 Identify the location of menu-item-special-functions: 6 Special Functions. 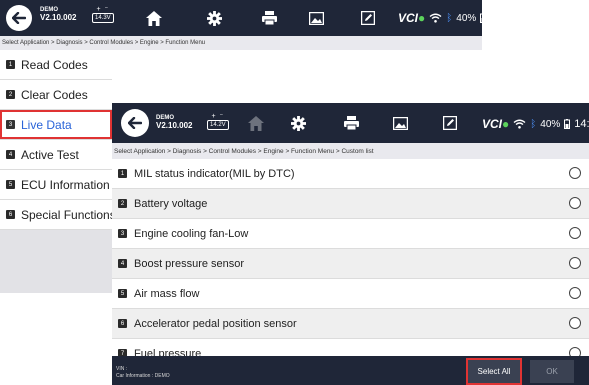
(58, 215).